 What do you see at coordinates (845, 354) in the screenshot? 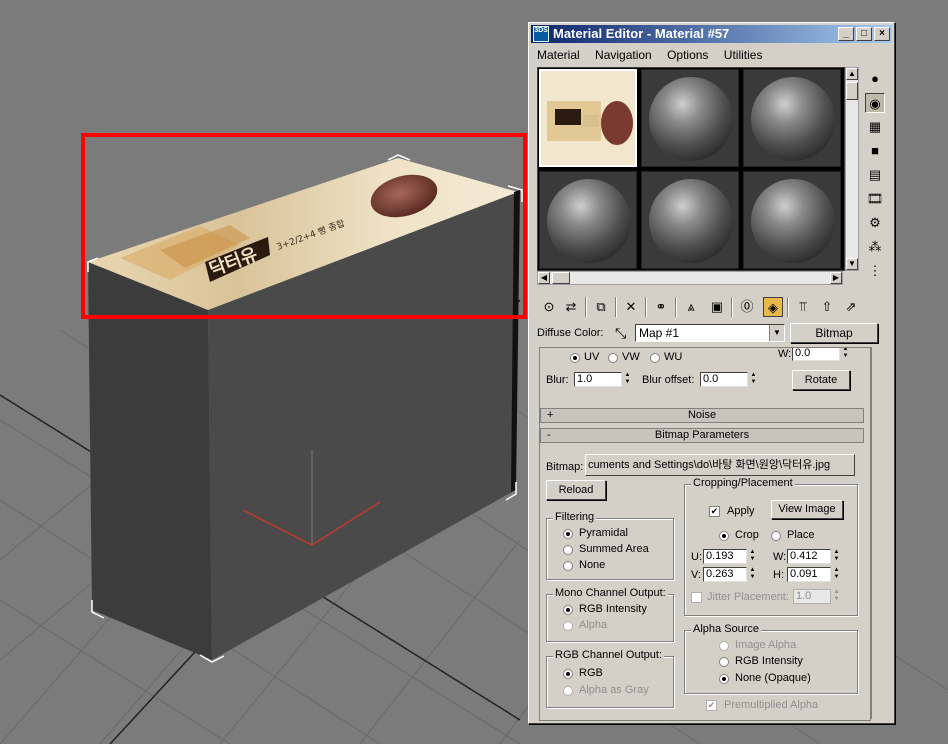
I see `w-angle-spinner-icon: ▲ ▼` at bounding box center [845, 354].